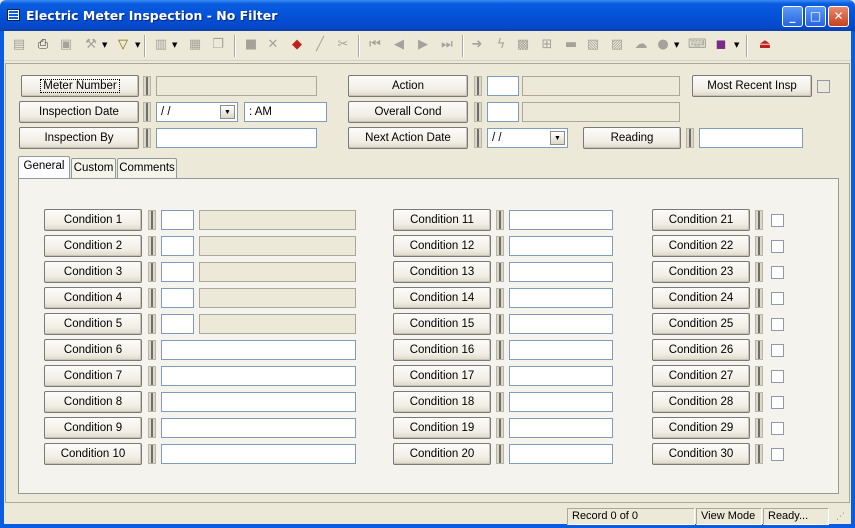 This screenshot has height=528, width=855. I want to click on stamp-icon: ◆, so click(297, 45).